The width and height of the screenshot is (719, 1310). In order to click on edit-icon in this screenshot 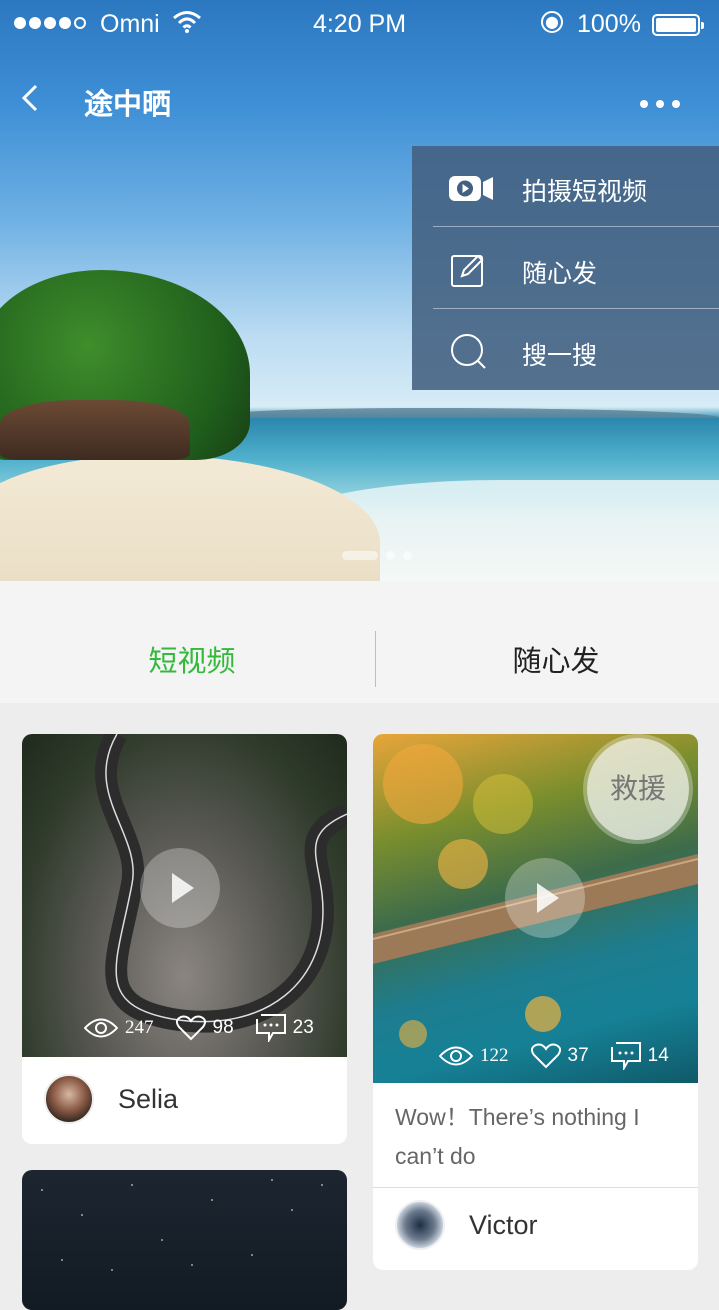, I will do `click(467, 270)`.